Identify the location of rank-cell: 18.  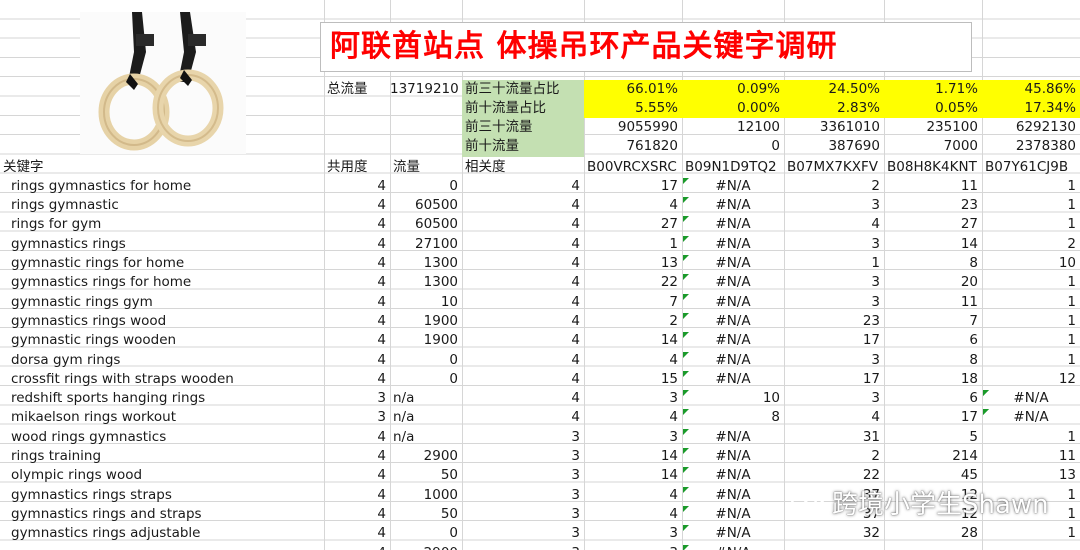
(933, 379).